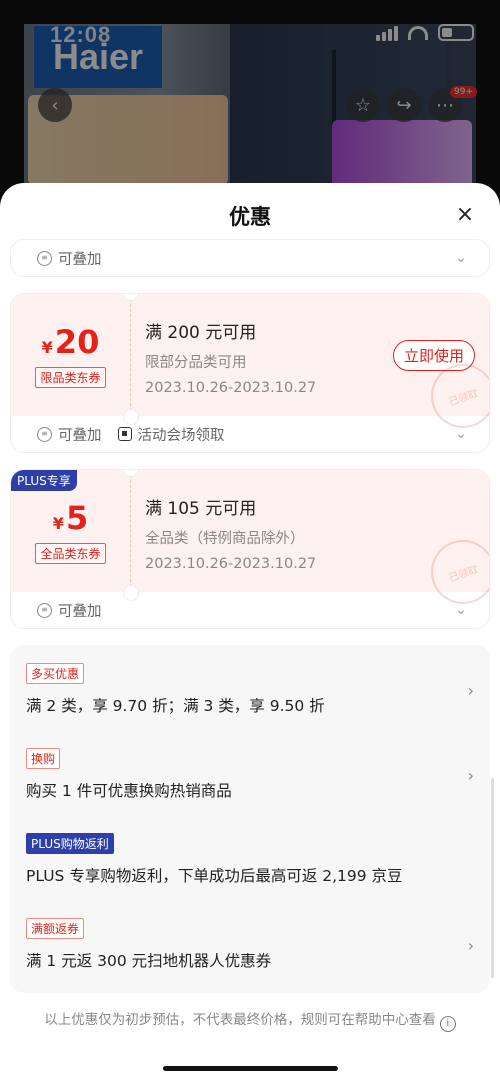  What do you see at coordinates (149, 961) in the screenshot?
I see `promotion-text: 满 1 元返 300 元扫地机器人优惠券` at bounding box center [149, 961].